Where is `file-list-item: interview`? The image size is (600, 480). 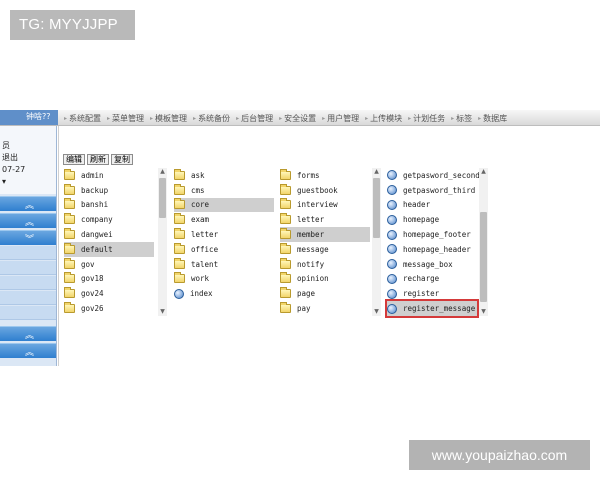
file-list-item: interview is located at coordinates (325, 205).